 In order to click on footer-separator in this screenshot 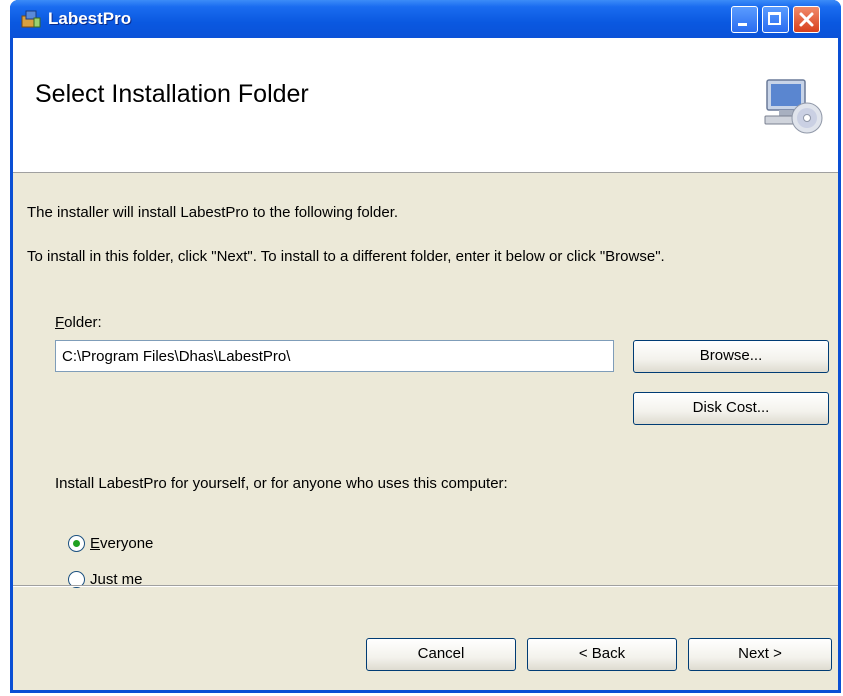, I will do `click(425, 586)`.